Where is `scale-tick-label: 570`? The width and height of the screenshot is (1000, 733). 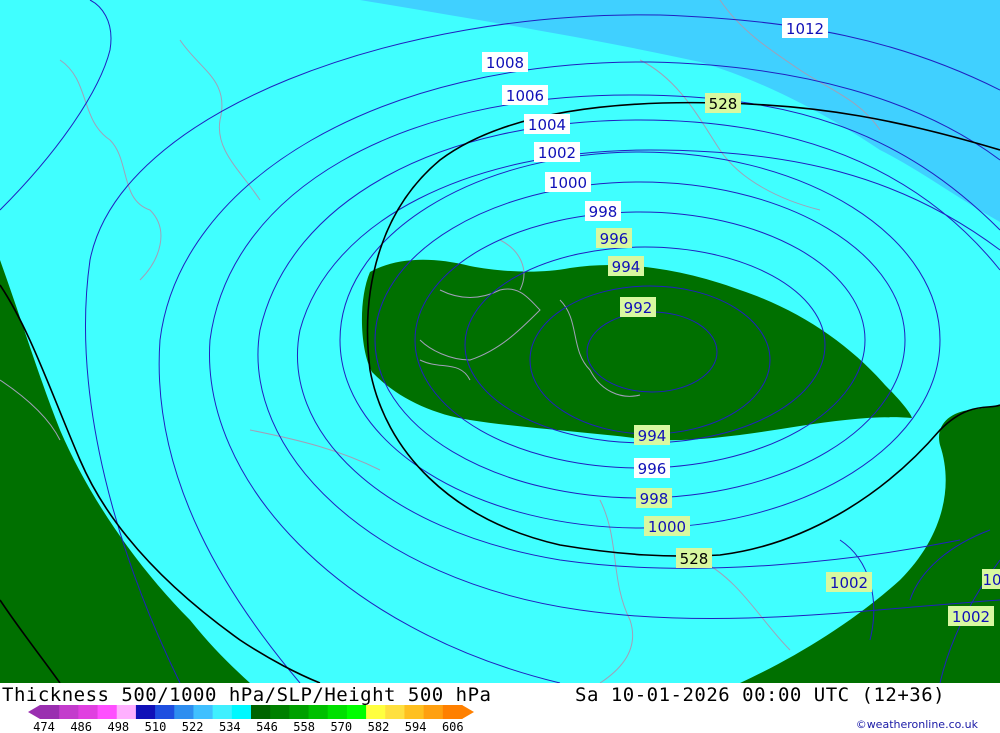
scale-tick-label: 570 is located at coordinates (341, 726).